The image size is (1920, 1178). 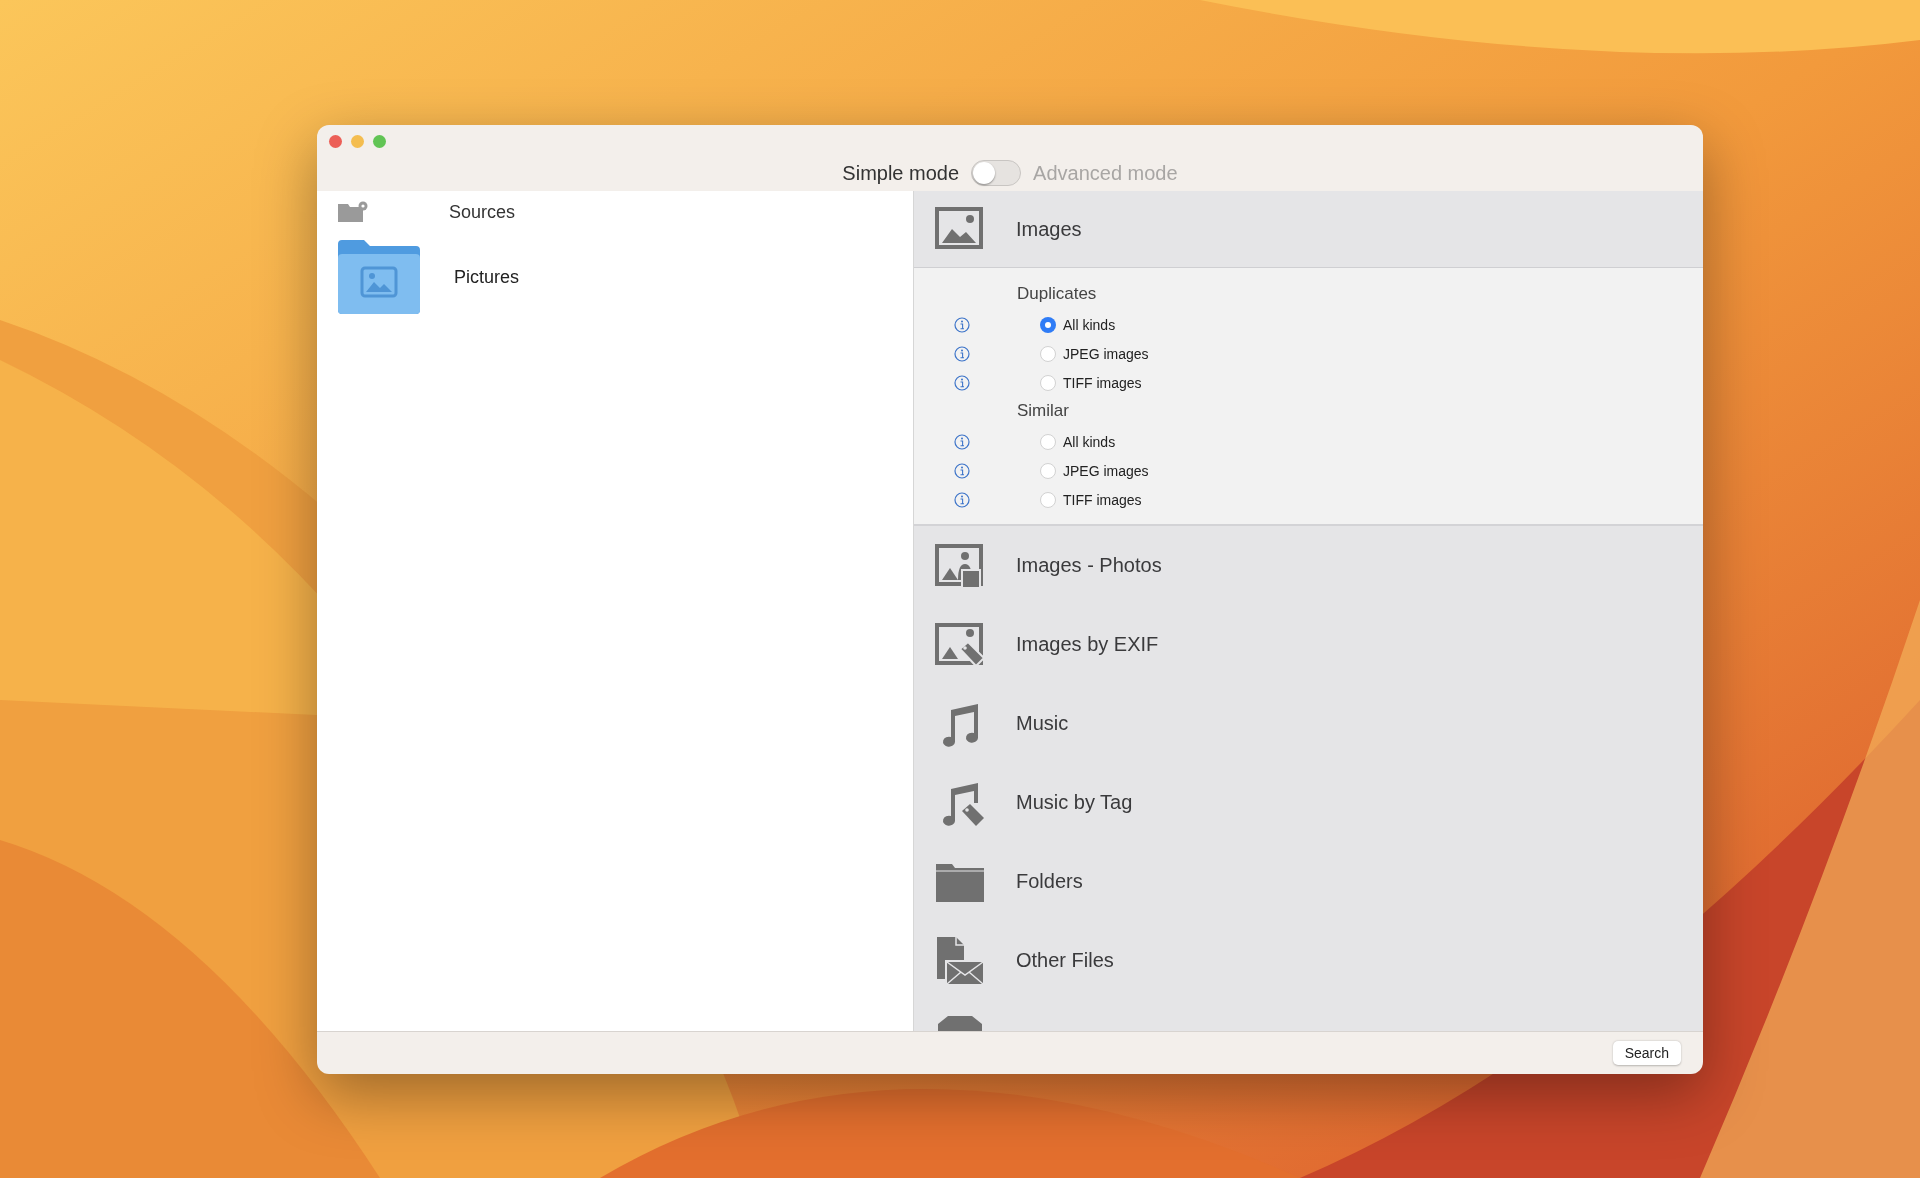 What do you see at coordinates (357, 141) in the screenshot?
I see `minimize-button` at bounding box center [357, 141].